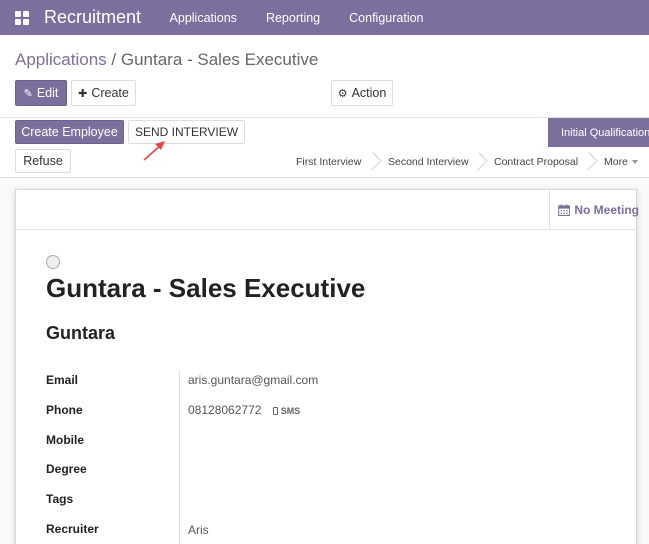  What do you see at coordinates (606, 210) in the screenshot?
I see `meeting-label: No Meeting` at bounding box center [606, 210].